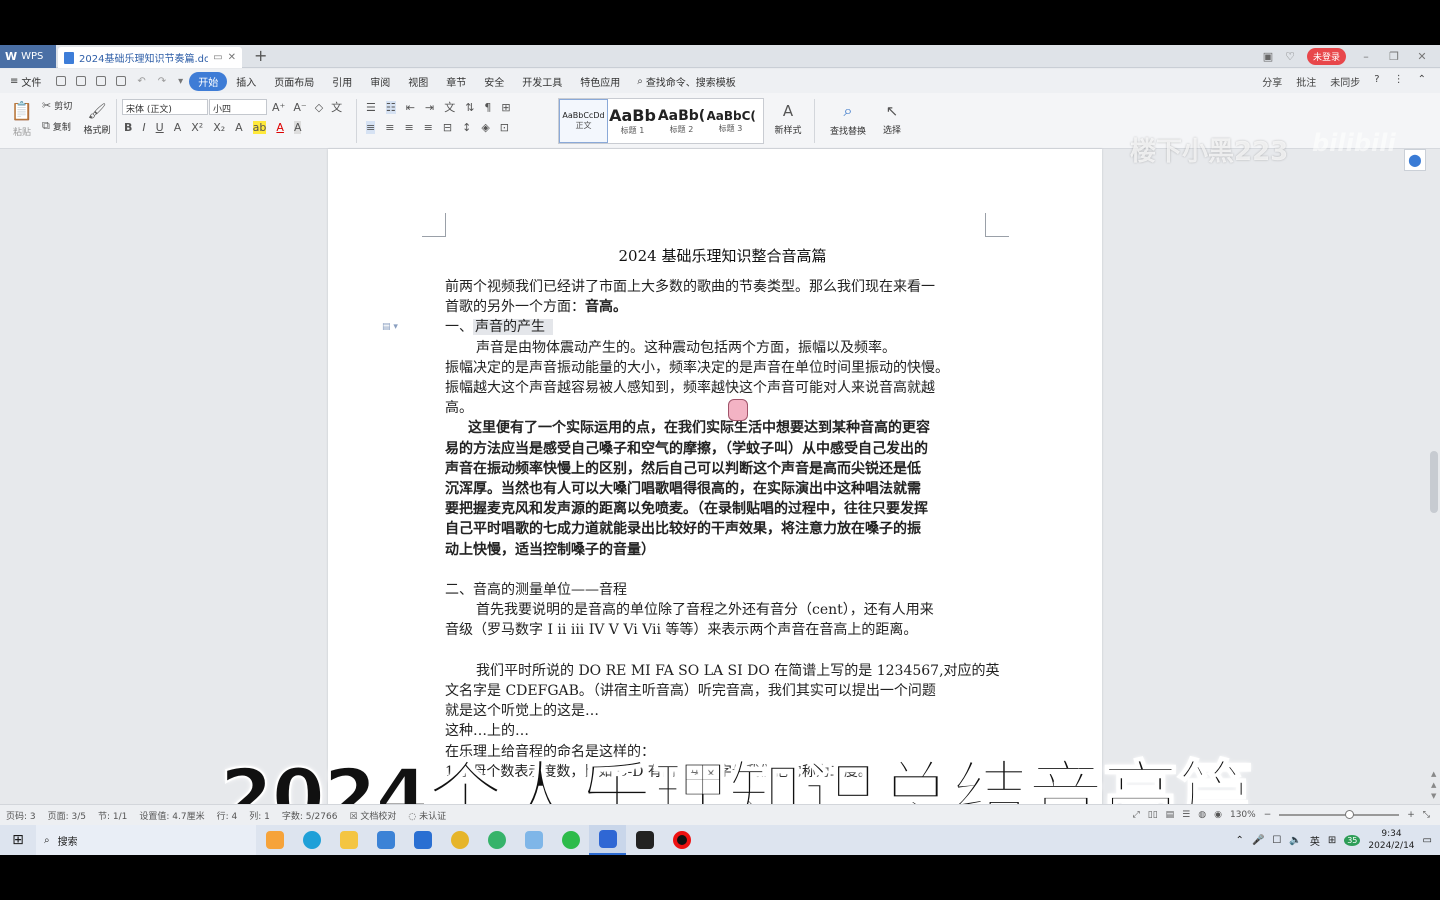 The height and width of the screenshot is (900, 1440). What do you see at coordinates (390, 107) in the screenshot?
I see `numbered-list-icon: ☷` at bounding box center [390, 107].